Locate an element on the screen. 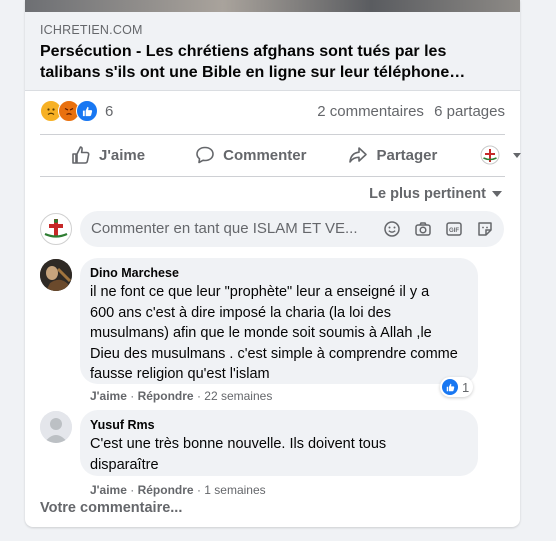 The height and width of the screenshot is (541, 556). shares-count: 6 partages is located at coordinates (469, 111).